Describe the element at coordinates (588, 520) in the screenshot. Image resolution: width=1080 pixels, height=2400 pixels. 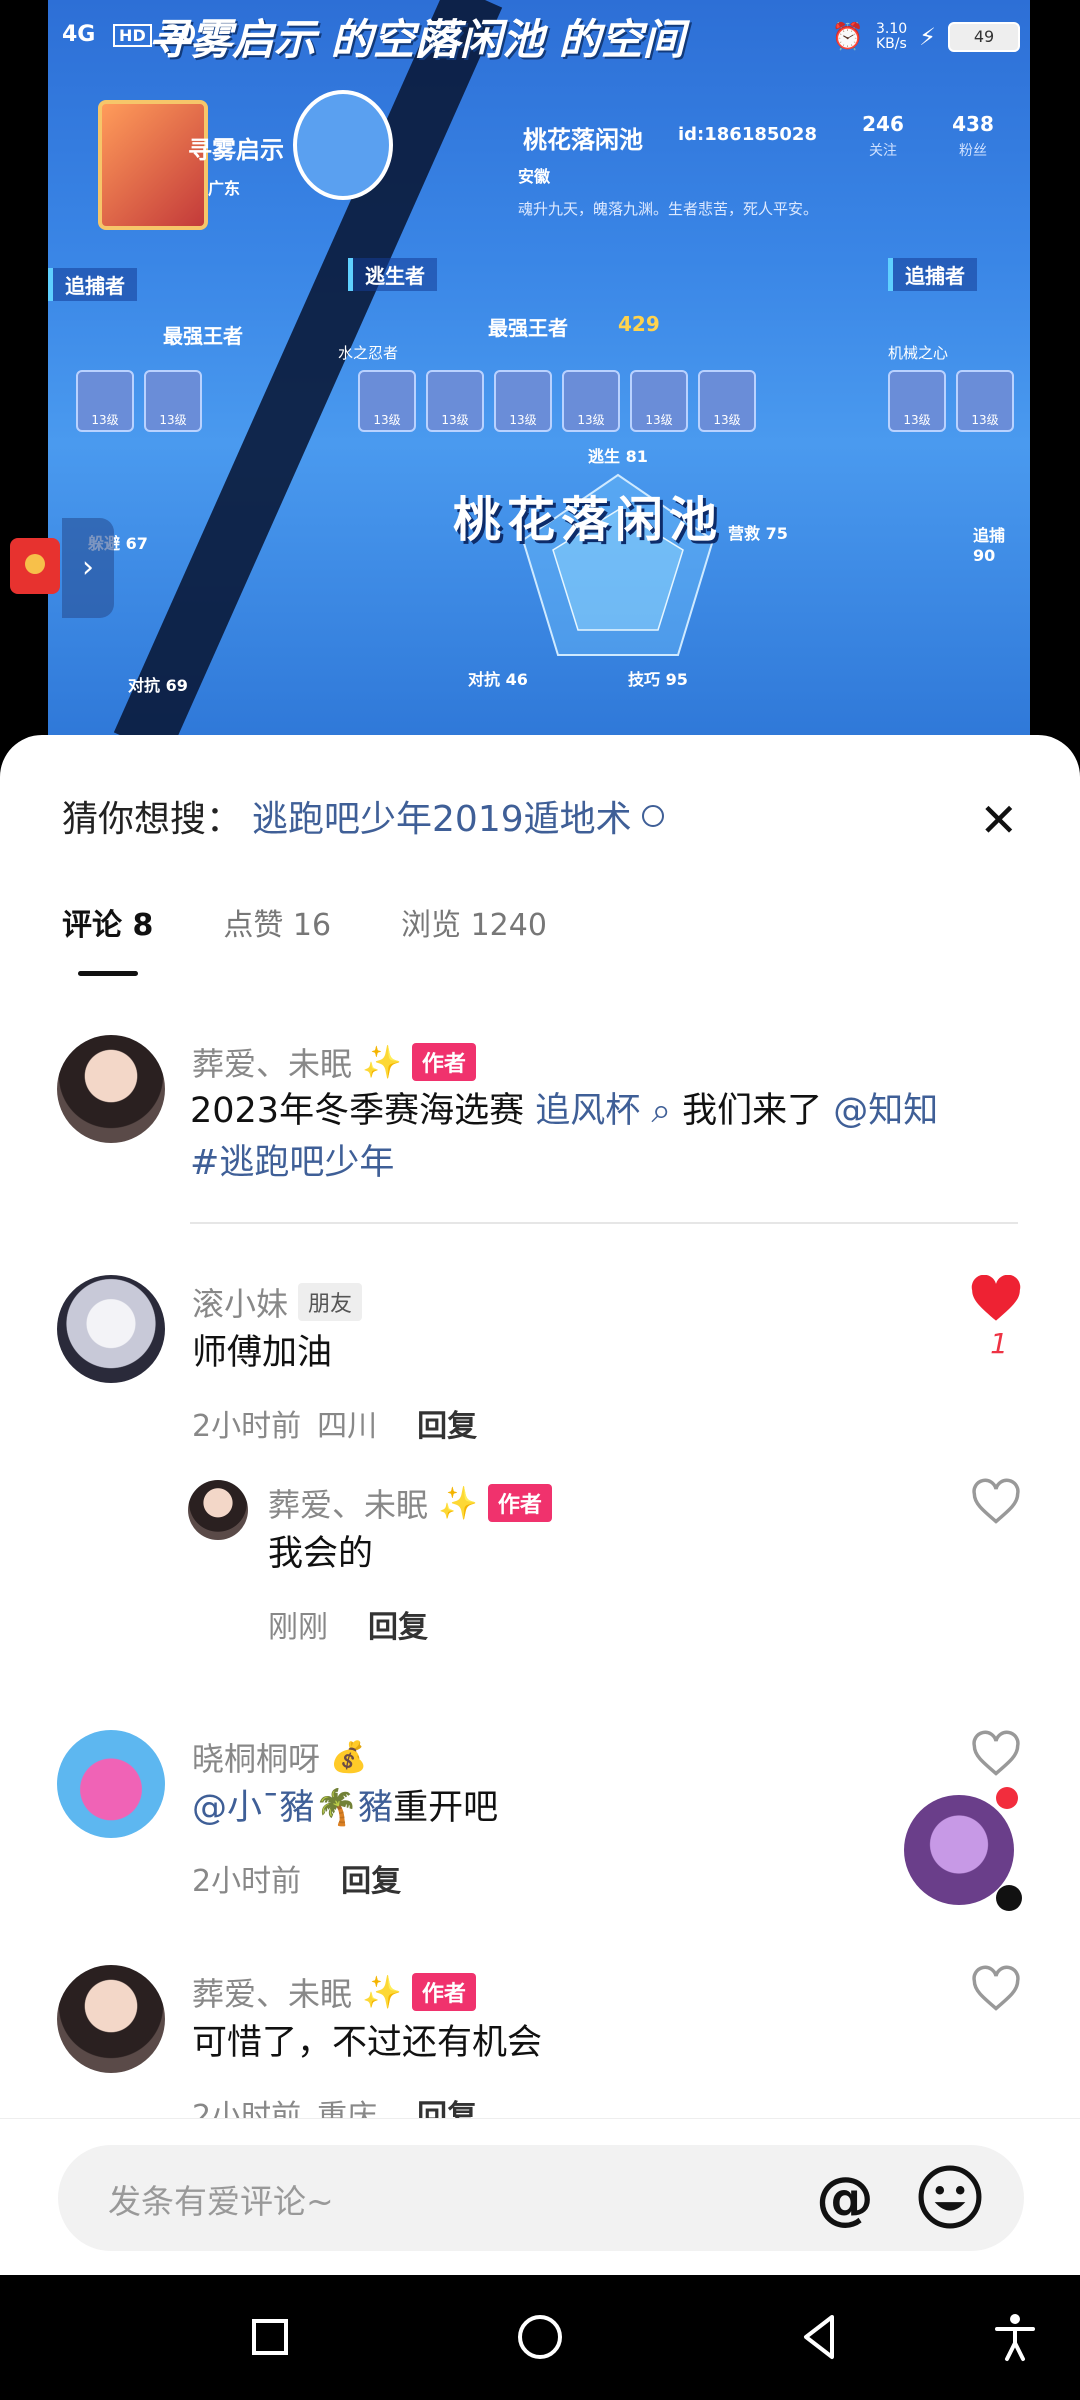
I see `game-big-title: 桃花落闲池` at that location.